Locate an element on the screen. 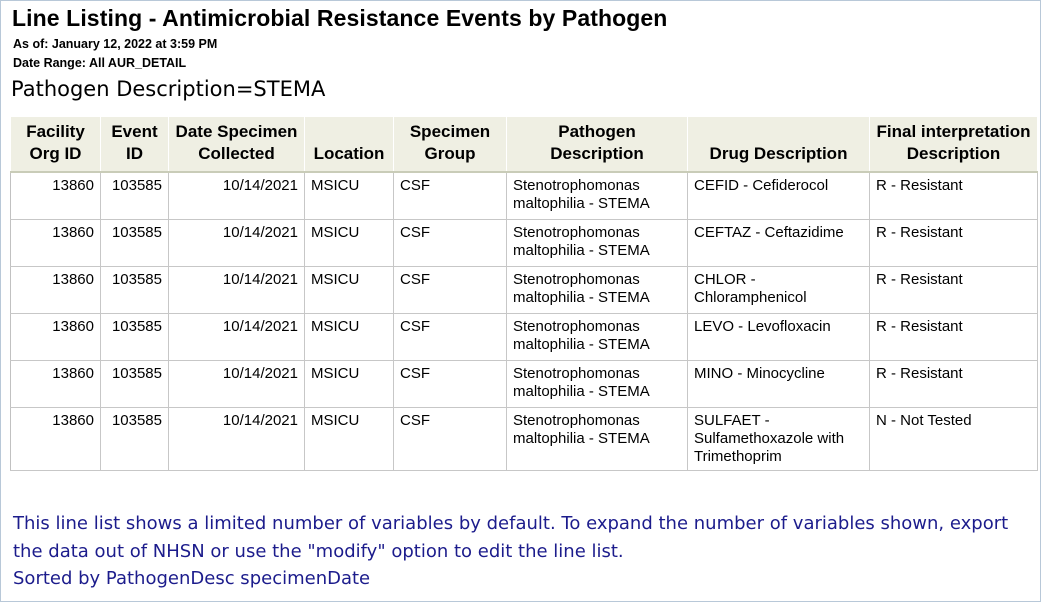  column-header: Drug Description is located at coordinates (778, 144).